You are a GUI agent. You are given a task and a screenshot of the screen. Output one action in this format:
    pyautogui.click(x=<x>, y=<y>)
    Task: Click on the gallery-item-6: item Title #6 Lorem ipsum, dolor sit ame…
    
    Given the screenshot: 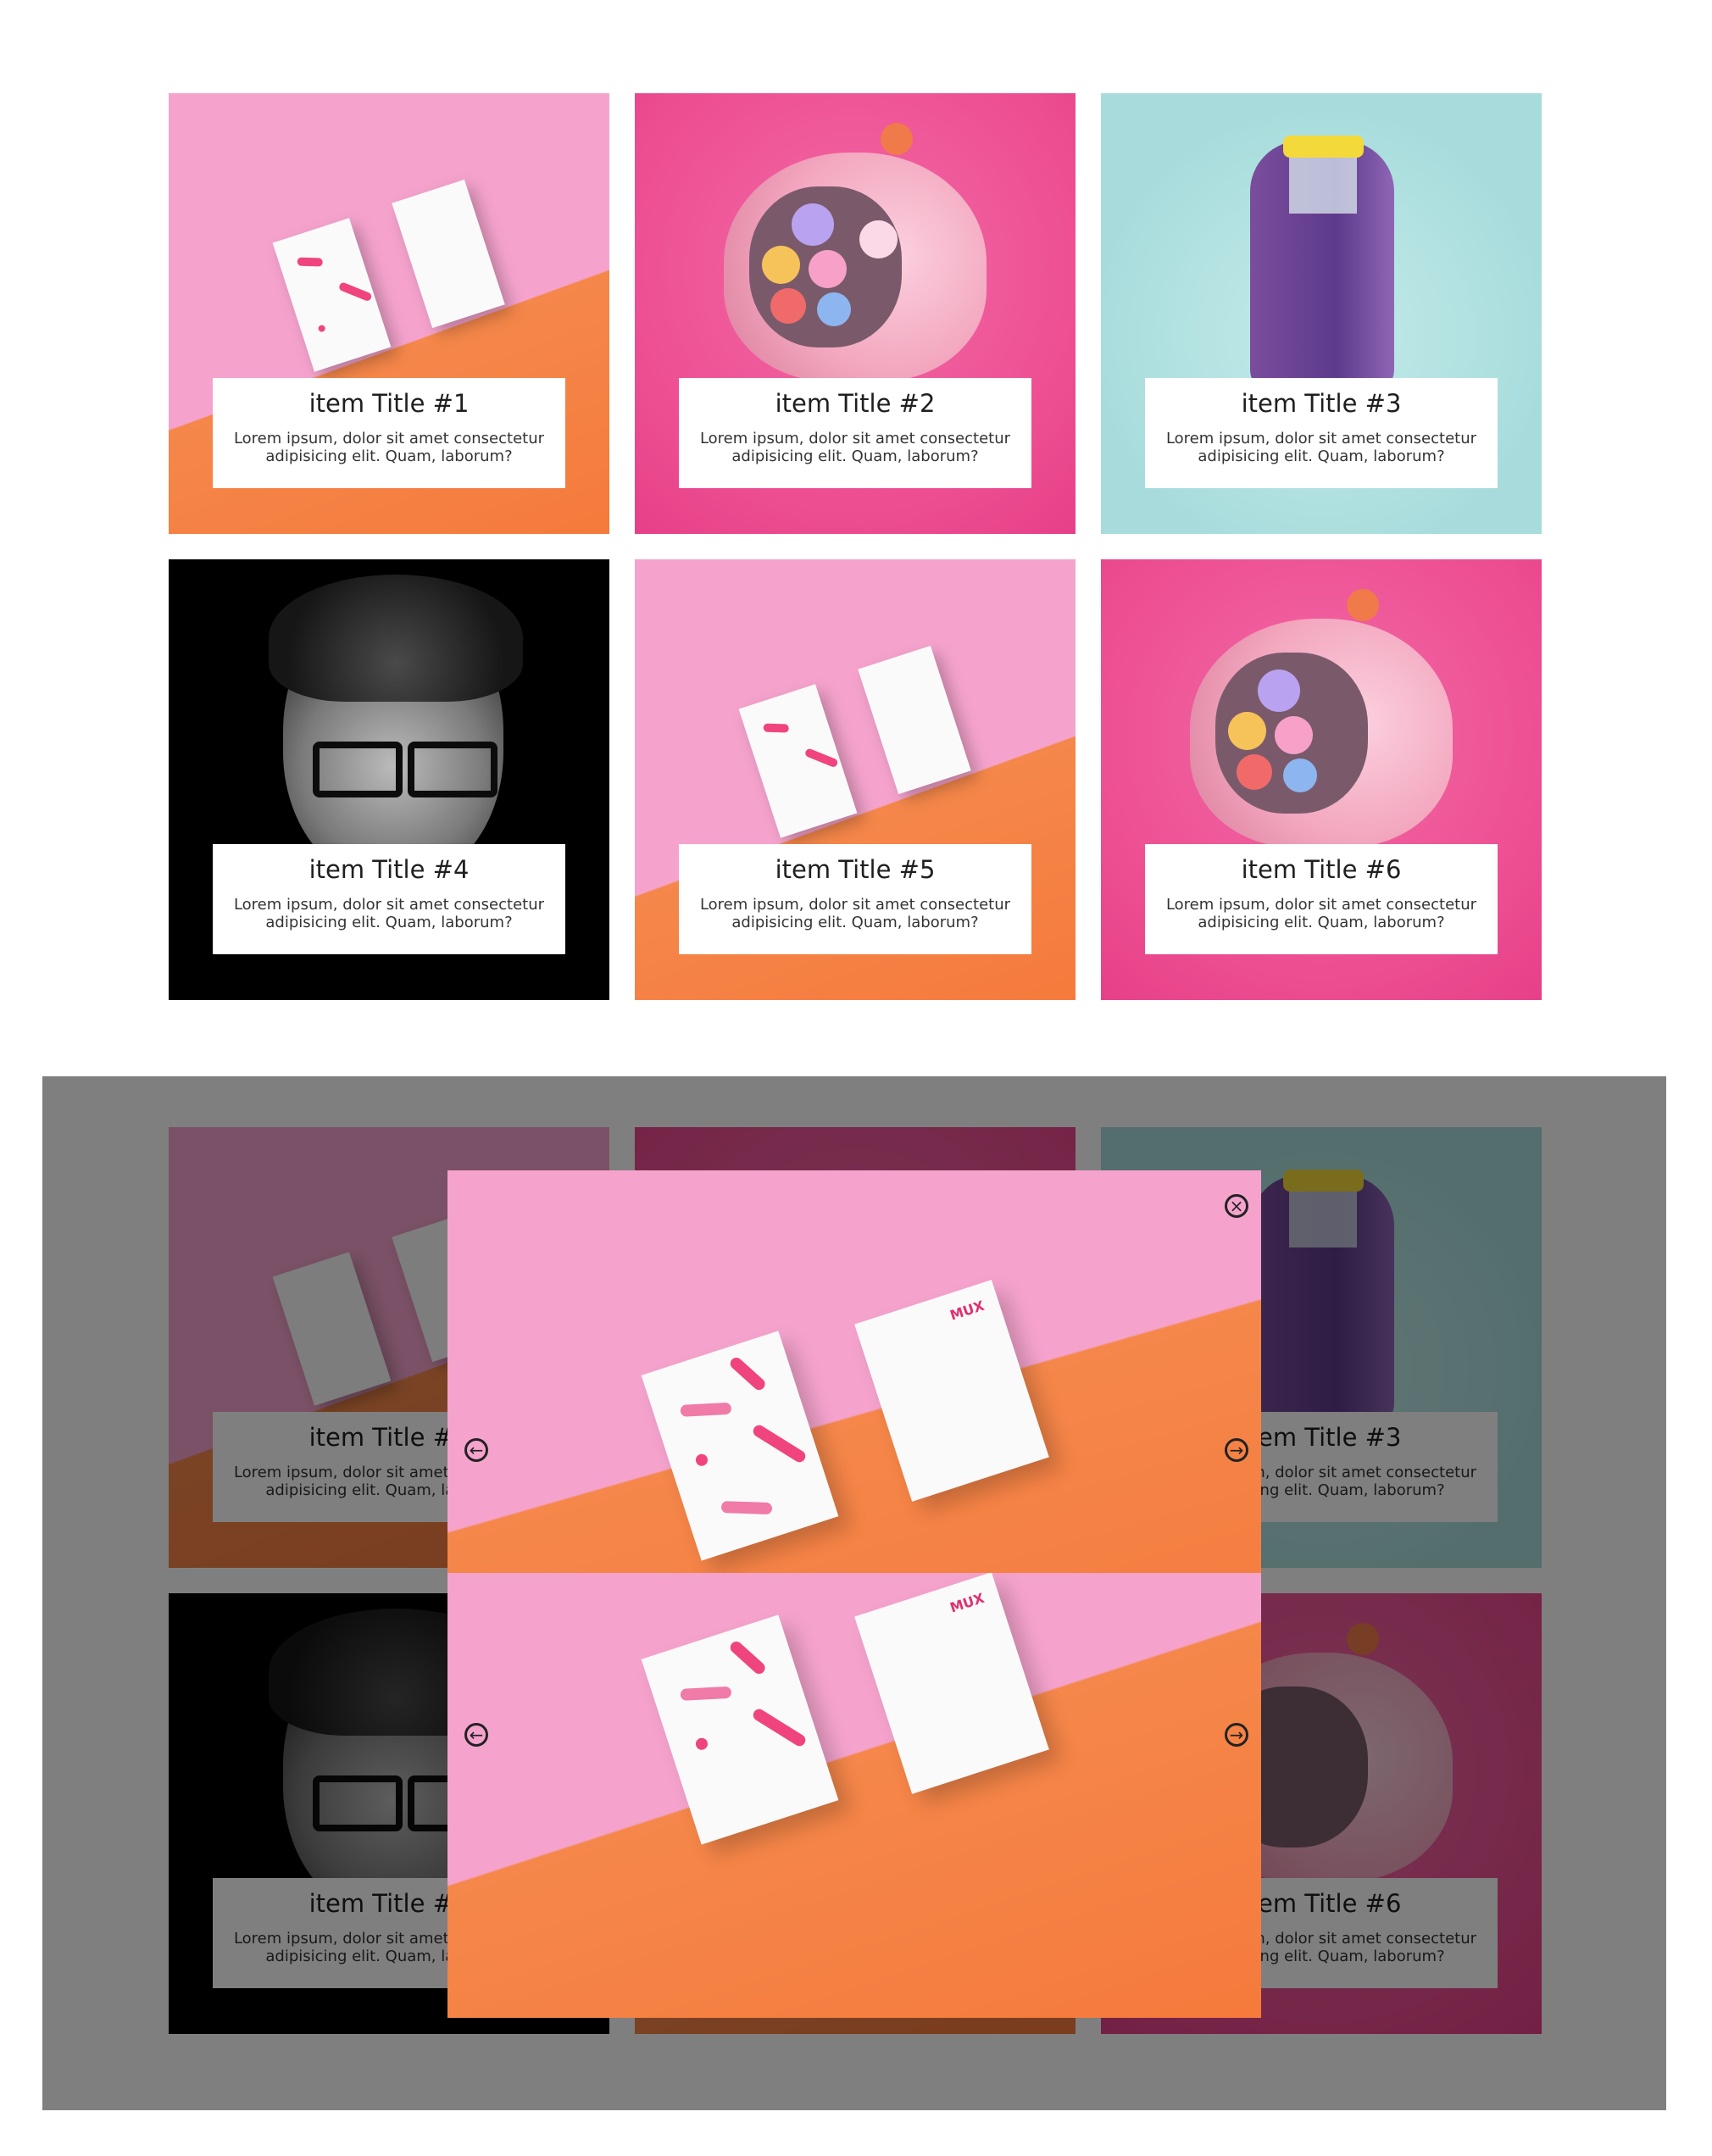 What is the action you would take?
    pyautogui.click(x=1321, y=779)
    